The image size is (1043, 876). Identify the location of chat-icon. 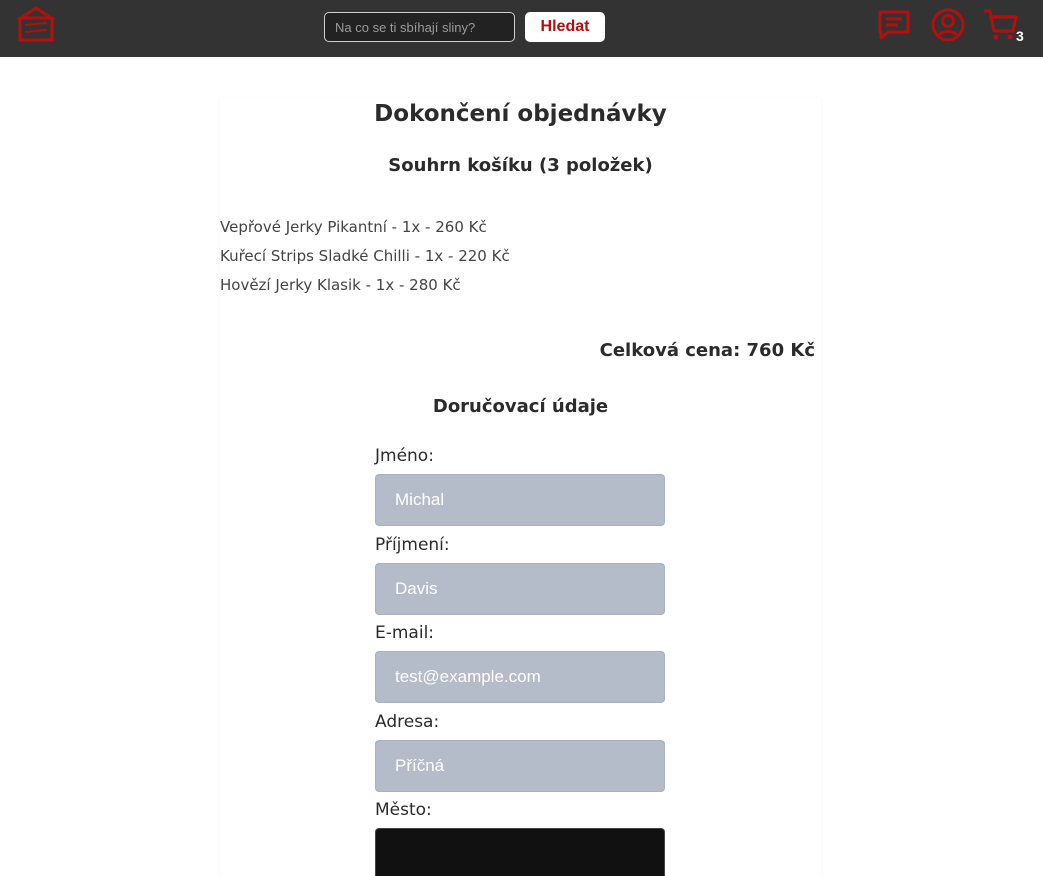
(894, 25).